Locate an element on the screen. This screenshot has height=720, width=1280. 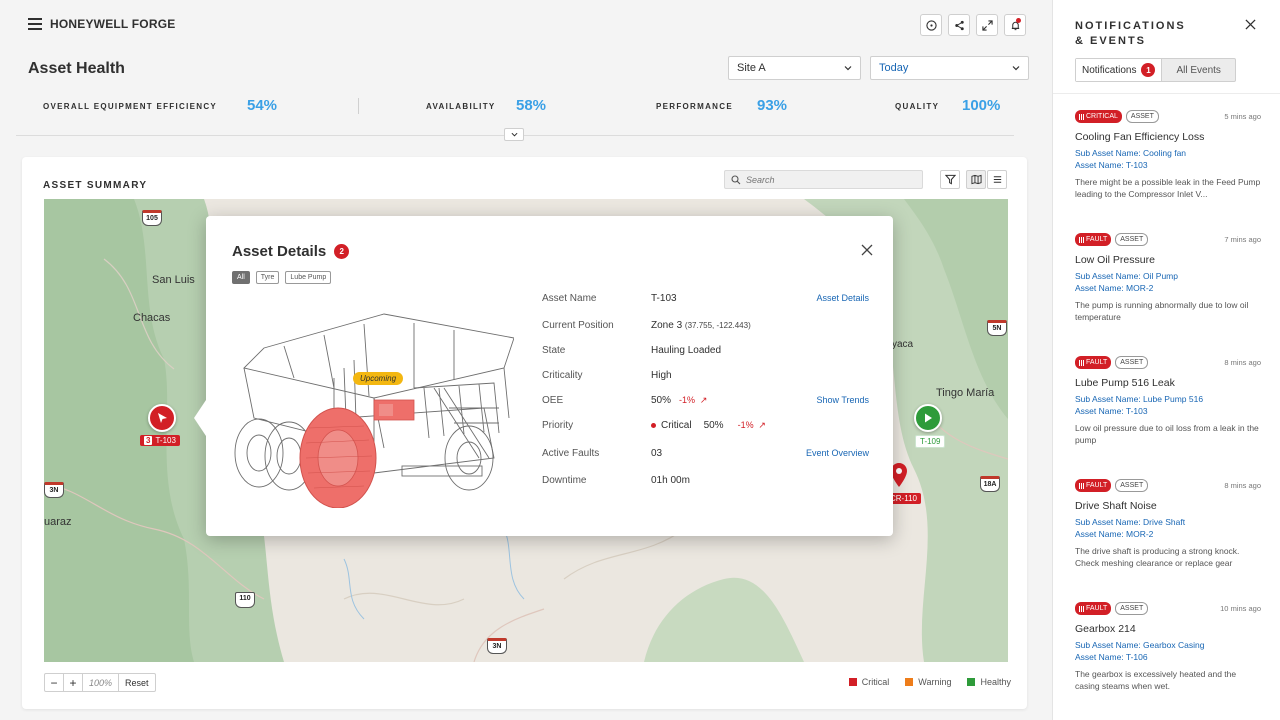
kpi-divider is located at coordinates (358, 106).